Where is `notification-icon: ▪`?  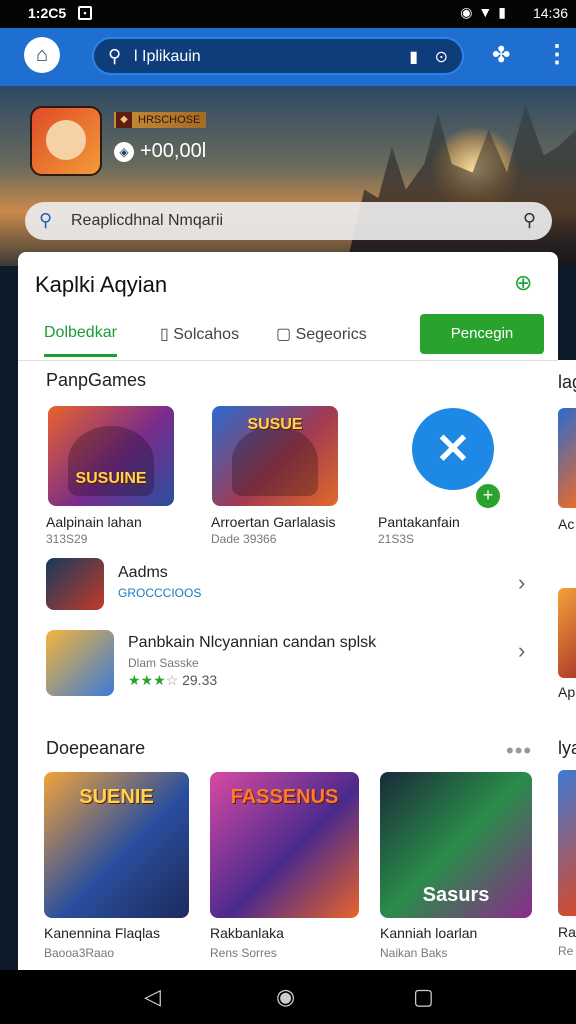
notification-icon: ▪ is located at coordinates (85, 13).